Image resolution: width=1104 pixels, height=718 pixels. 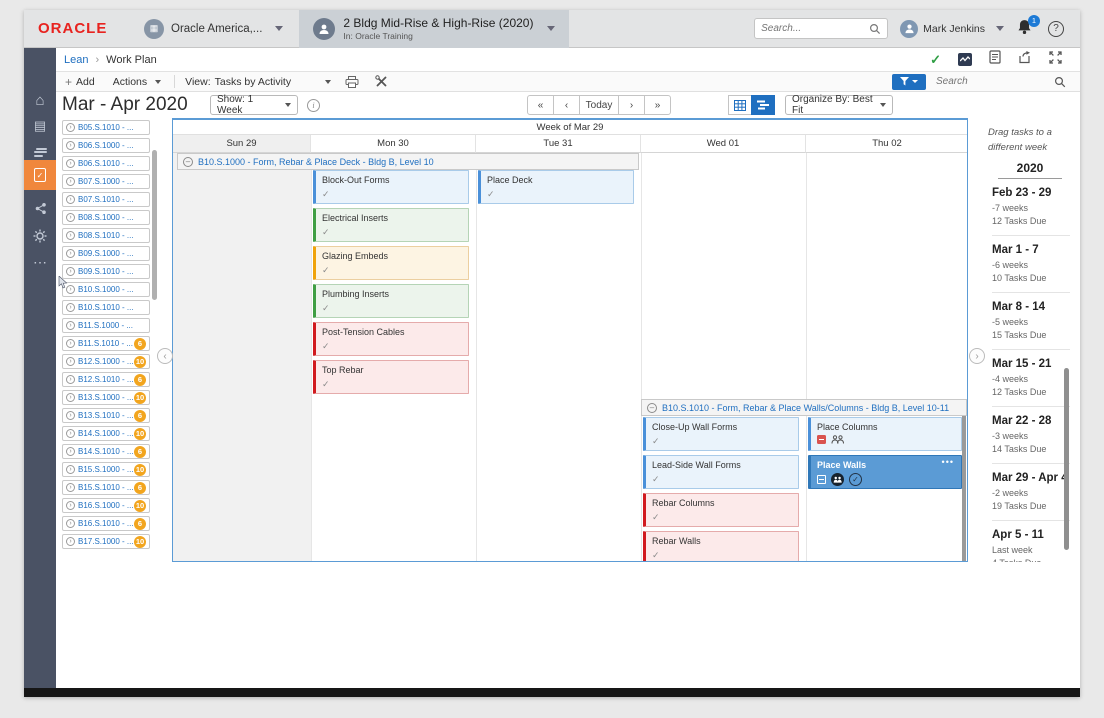 I want to click on task-list-item: › B17.S.1000 - ... 10, so click(x=106, y=541).